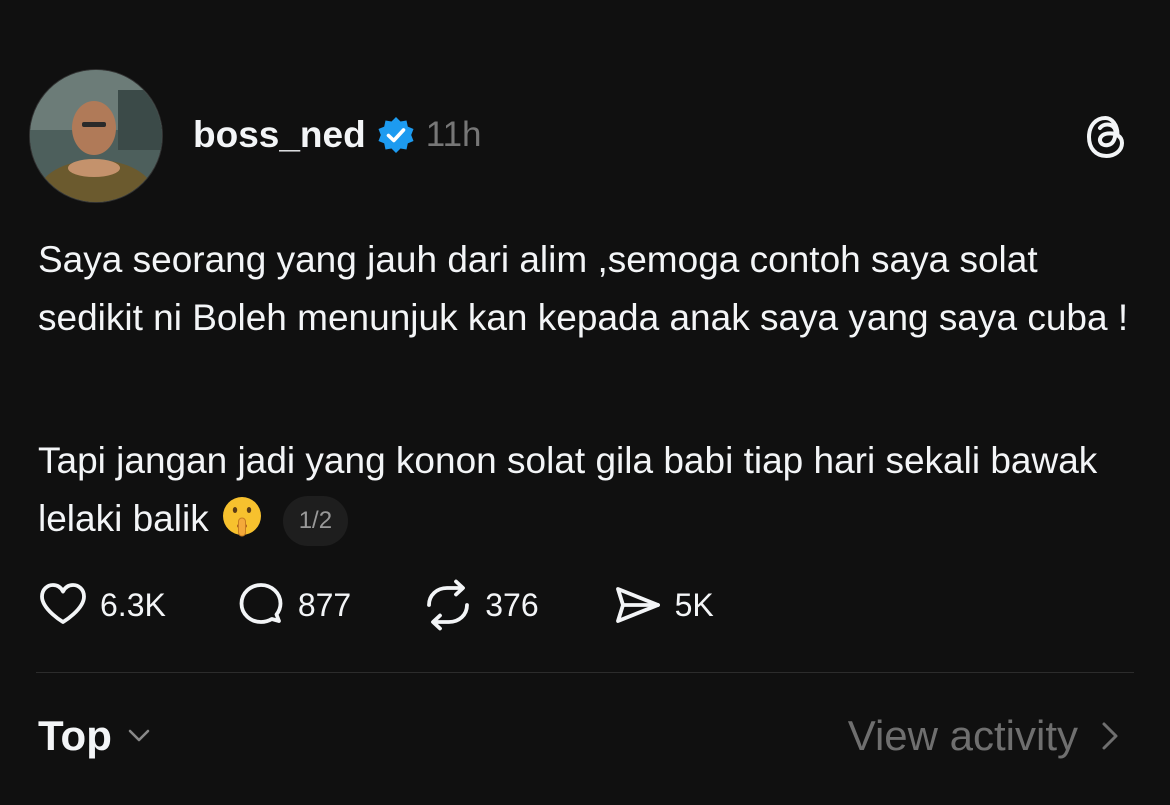  I want to click on comment-button: 877, so click(292, 605).